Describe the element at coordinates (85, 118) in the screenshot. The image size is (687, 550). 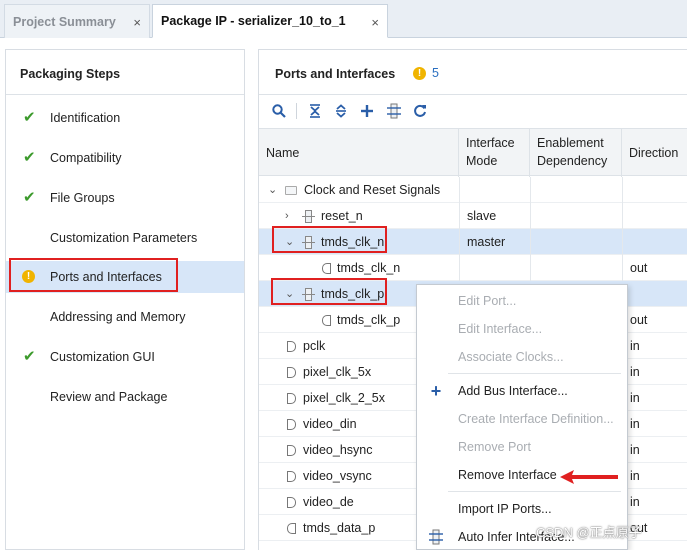
I see `step-label: Identification` at that location.